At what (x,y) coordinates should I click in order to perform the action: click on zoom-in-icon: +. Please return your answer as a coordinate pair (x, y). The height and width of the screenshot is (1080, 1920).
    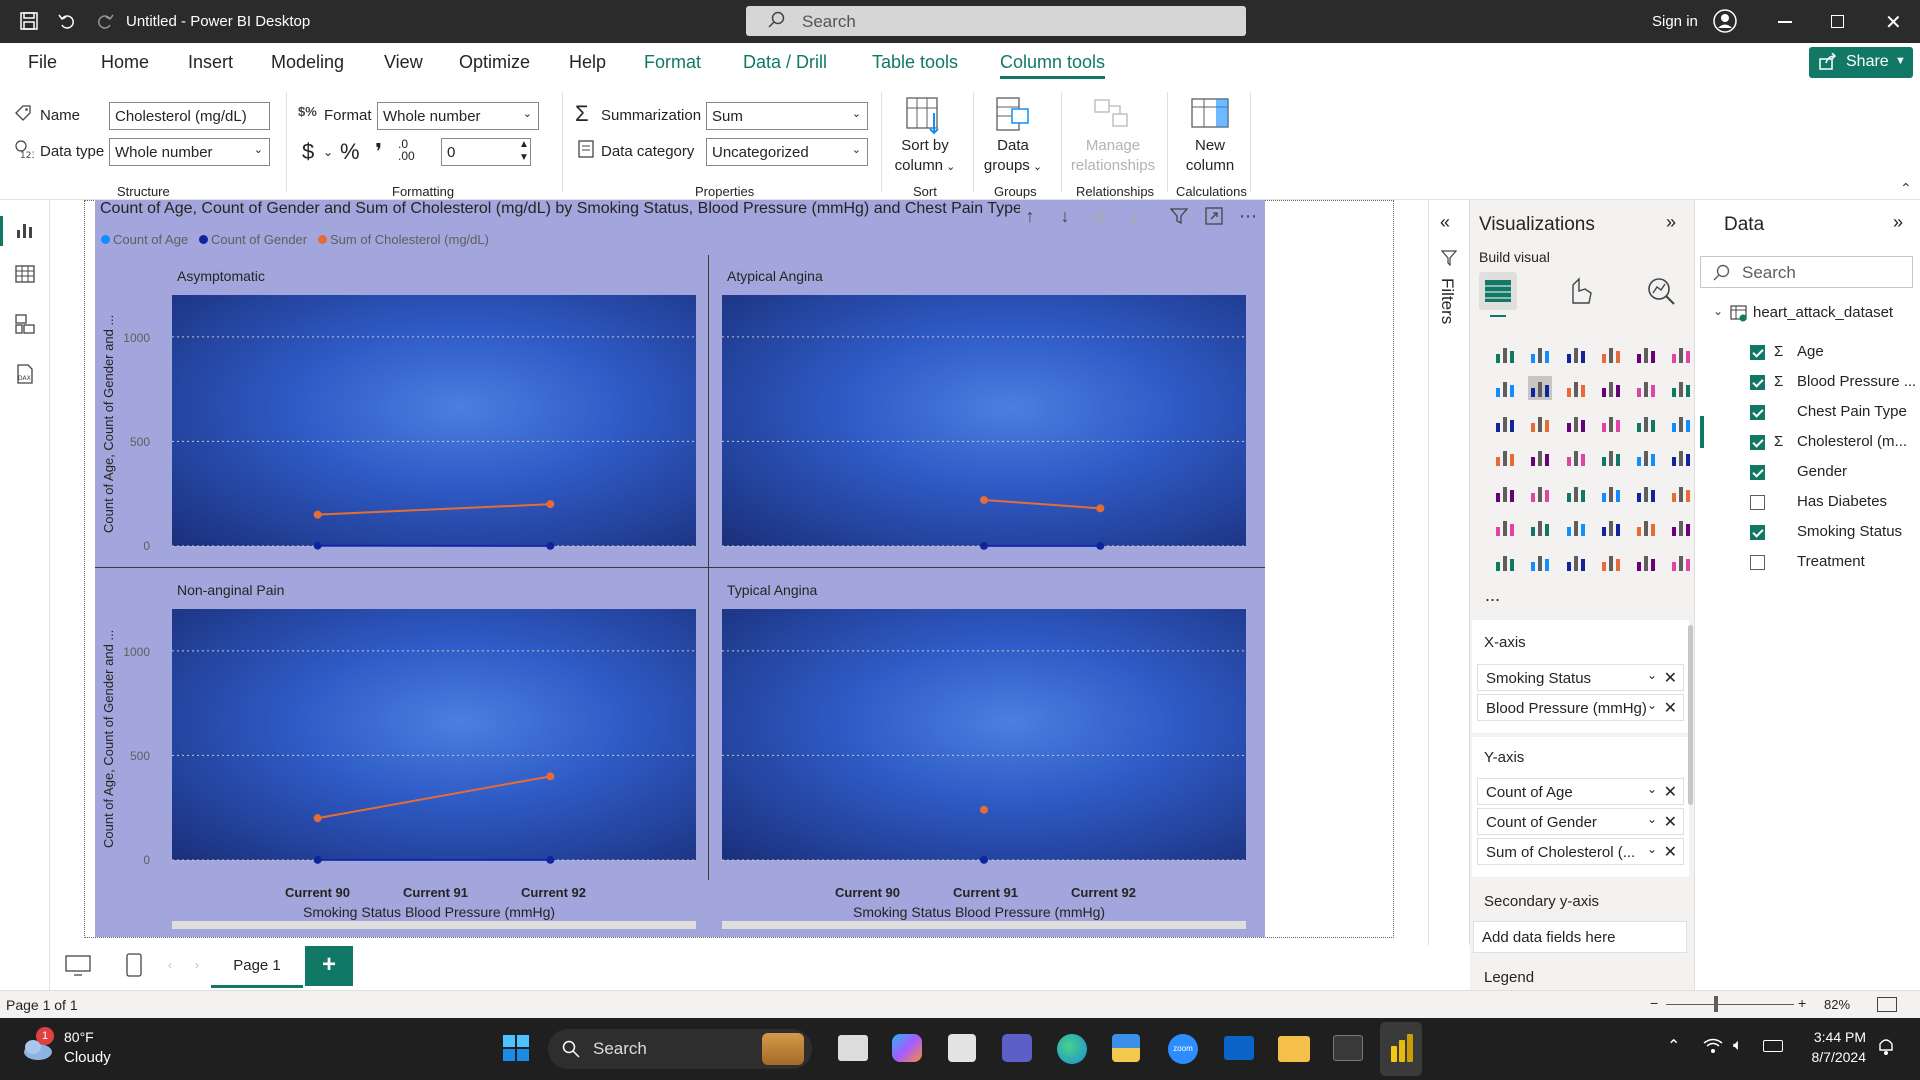
    Looking at the image, I should click on (1802, 1003).